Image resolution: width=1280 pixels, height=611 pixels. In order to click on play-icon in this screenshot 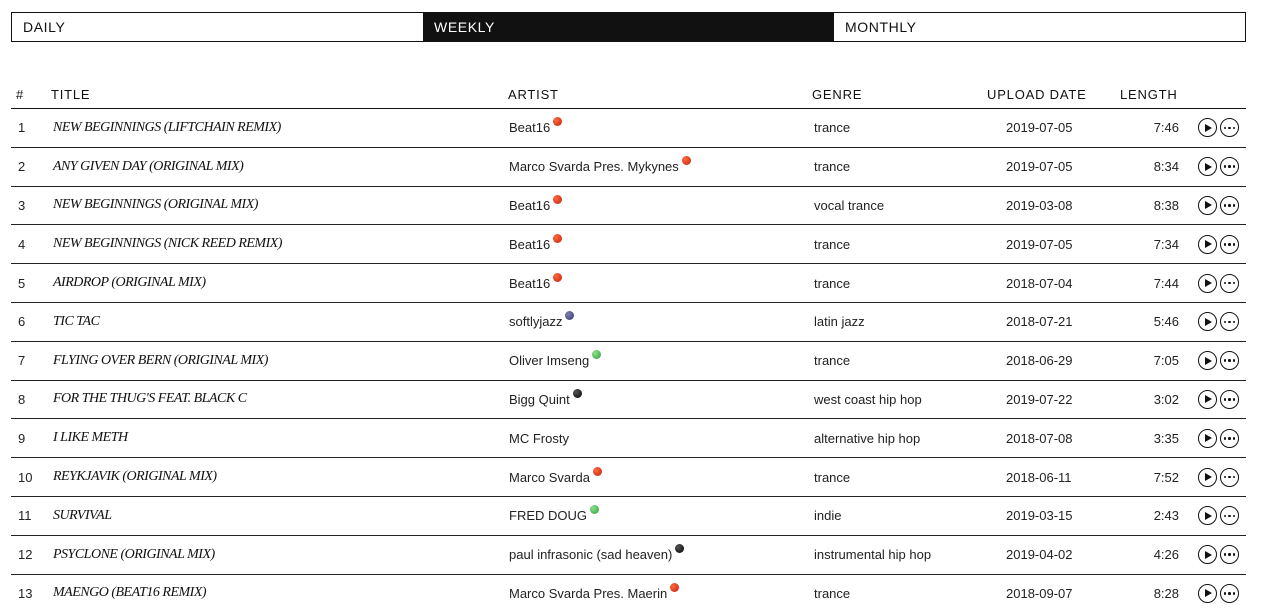, I will do `click(1208, 166)`.